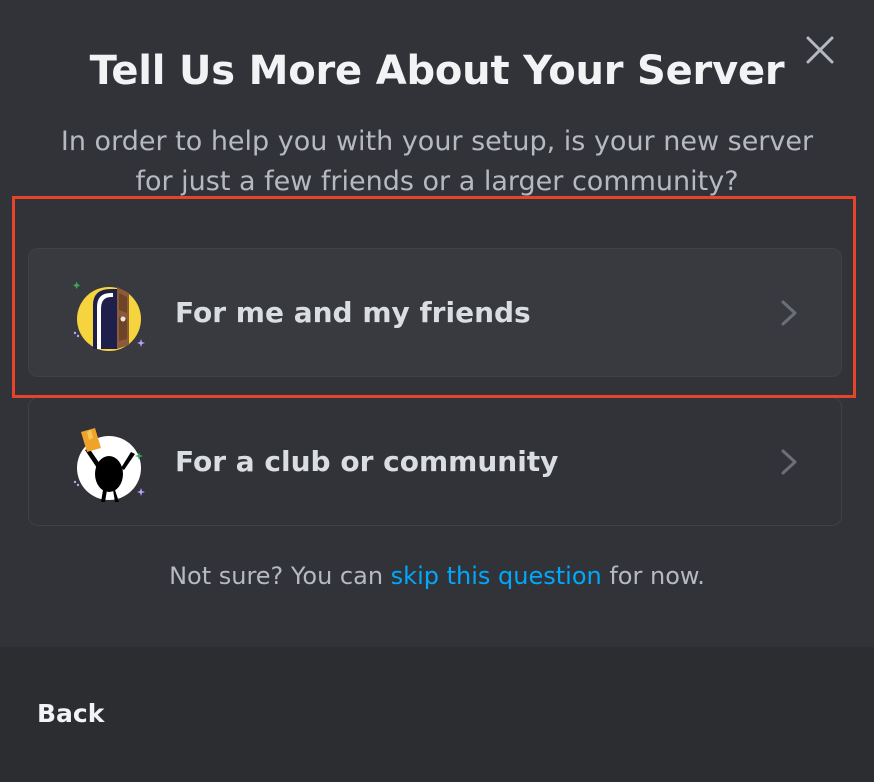 The image size is (874, 782). I want to click on back-button: Back, so click(70, 713).